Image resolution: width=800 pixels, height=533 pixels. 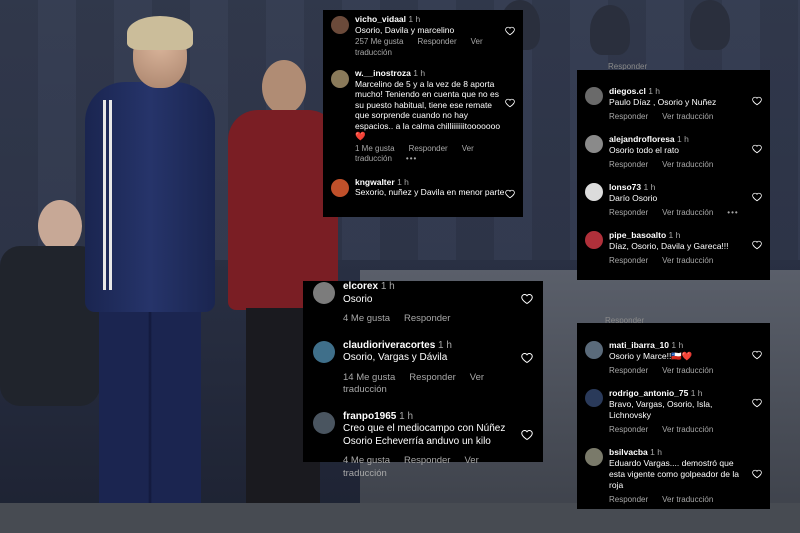 I want to click on comment-username: kngwalter, so click(x=375, y=182).